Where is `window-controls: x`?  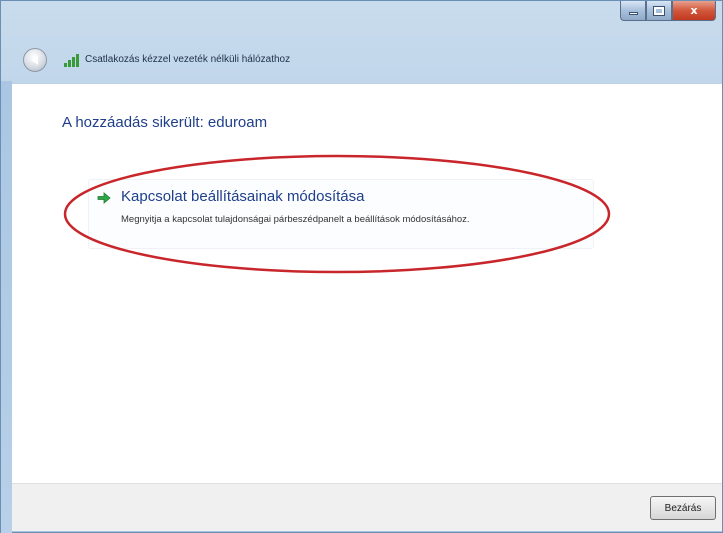 window-controls: x is located at coordinates (668, 11).